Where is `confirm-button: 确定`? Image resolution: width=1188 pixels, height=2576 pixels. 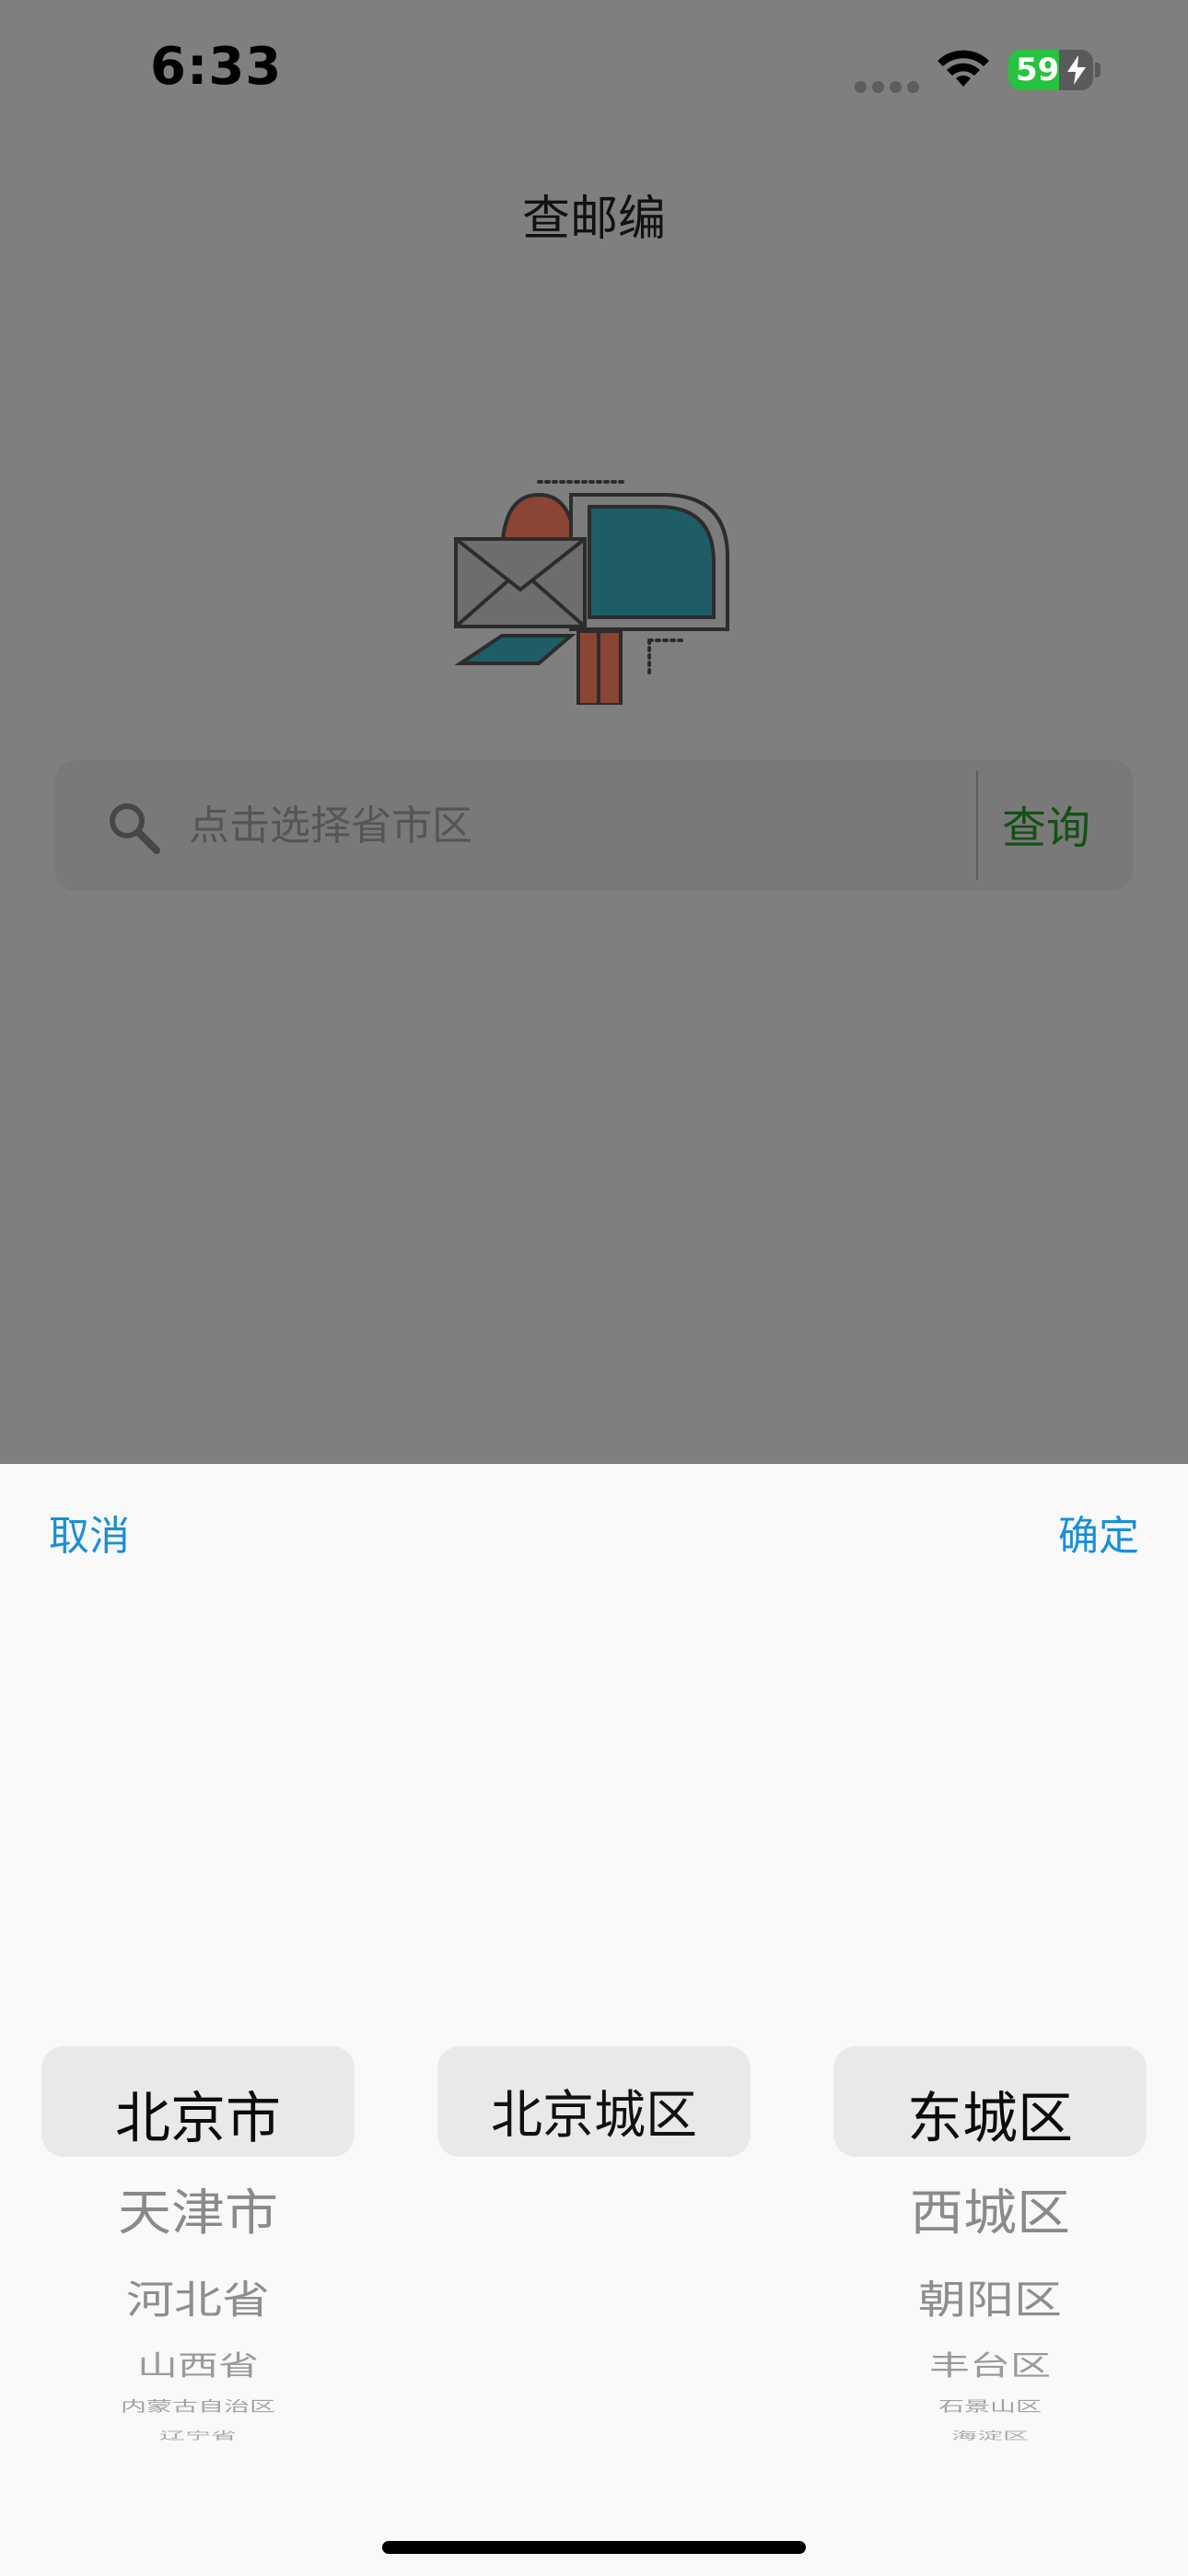 confirm-button: 确定 is located at coordinates (1098, 1532).